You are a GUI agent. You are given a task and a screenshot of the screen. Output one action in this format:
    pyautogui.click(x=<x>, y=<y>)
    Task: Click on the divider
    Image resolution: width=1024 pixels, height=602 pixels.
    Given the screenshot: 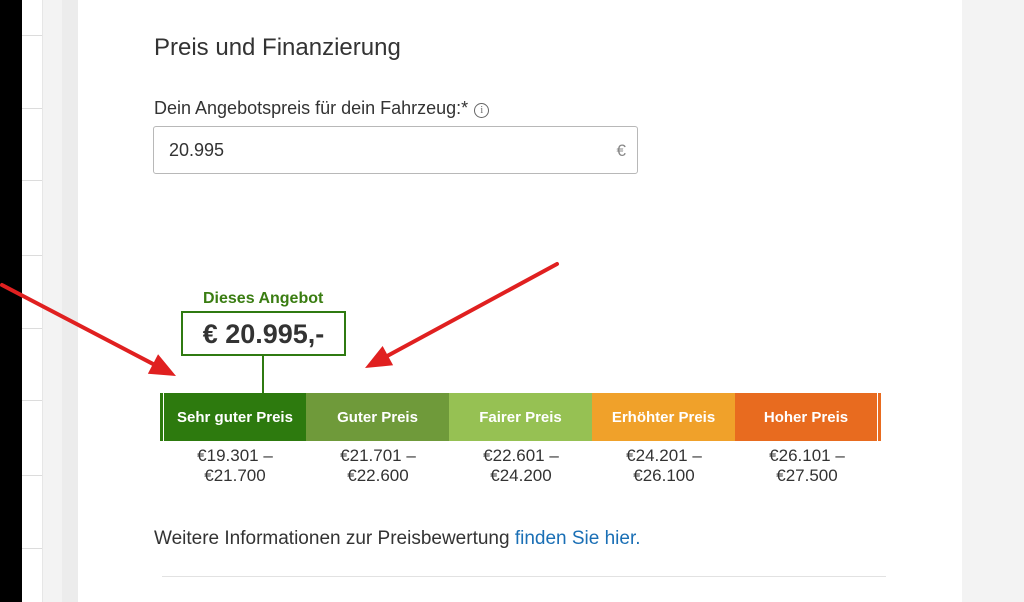 What is the action you would take?
    pyautogui.click(x=524, y=576)
    